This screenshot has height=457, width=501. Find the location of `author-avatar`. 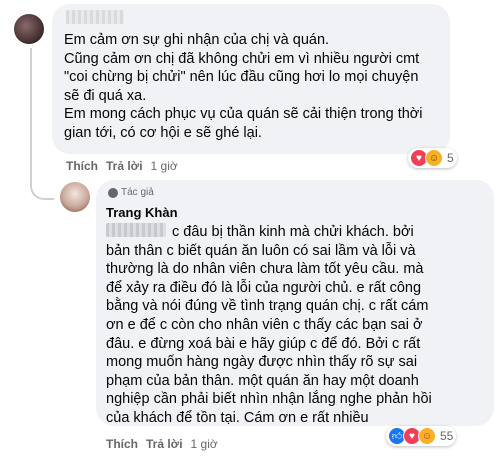

author-avatar is located at coordinates (75, 197).